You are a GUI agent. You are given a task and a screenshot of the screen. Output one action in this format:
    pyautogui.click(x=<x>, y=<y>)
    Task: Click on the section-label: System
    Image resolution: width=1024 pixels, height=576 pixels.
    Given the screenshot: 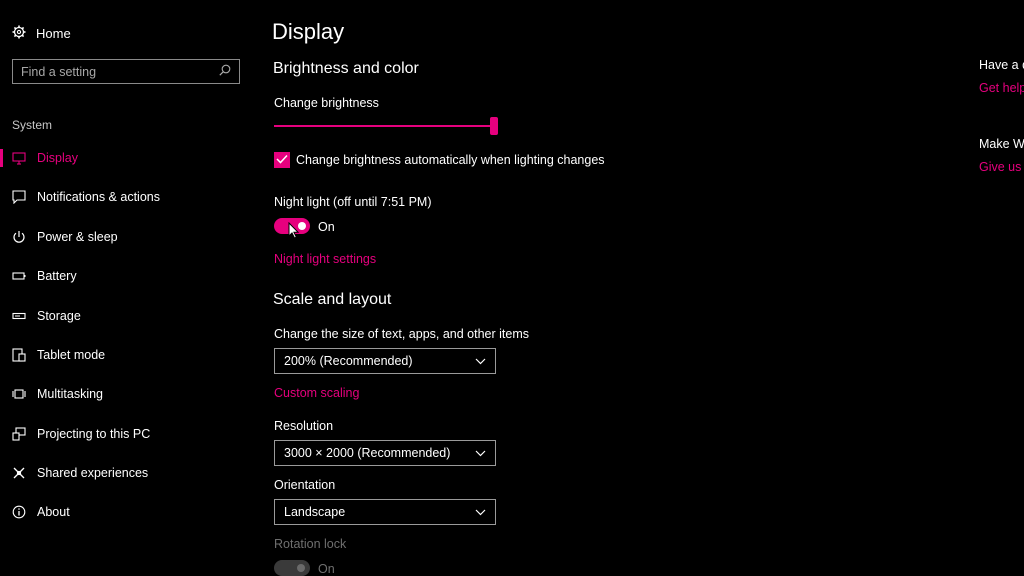 What is the action you would take?
    pyautogui.click(x=32, y=125)
    